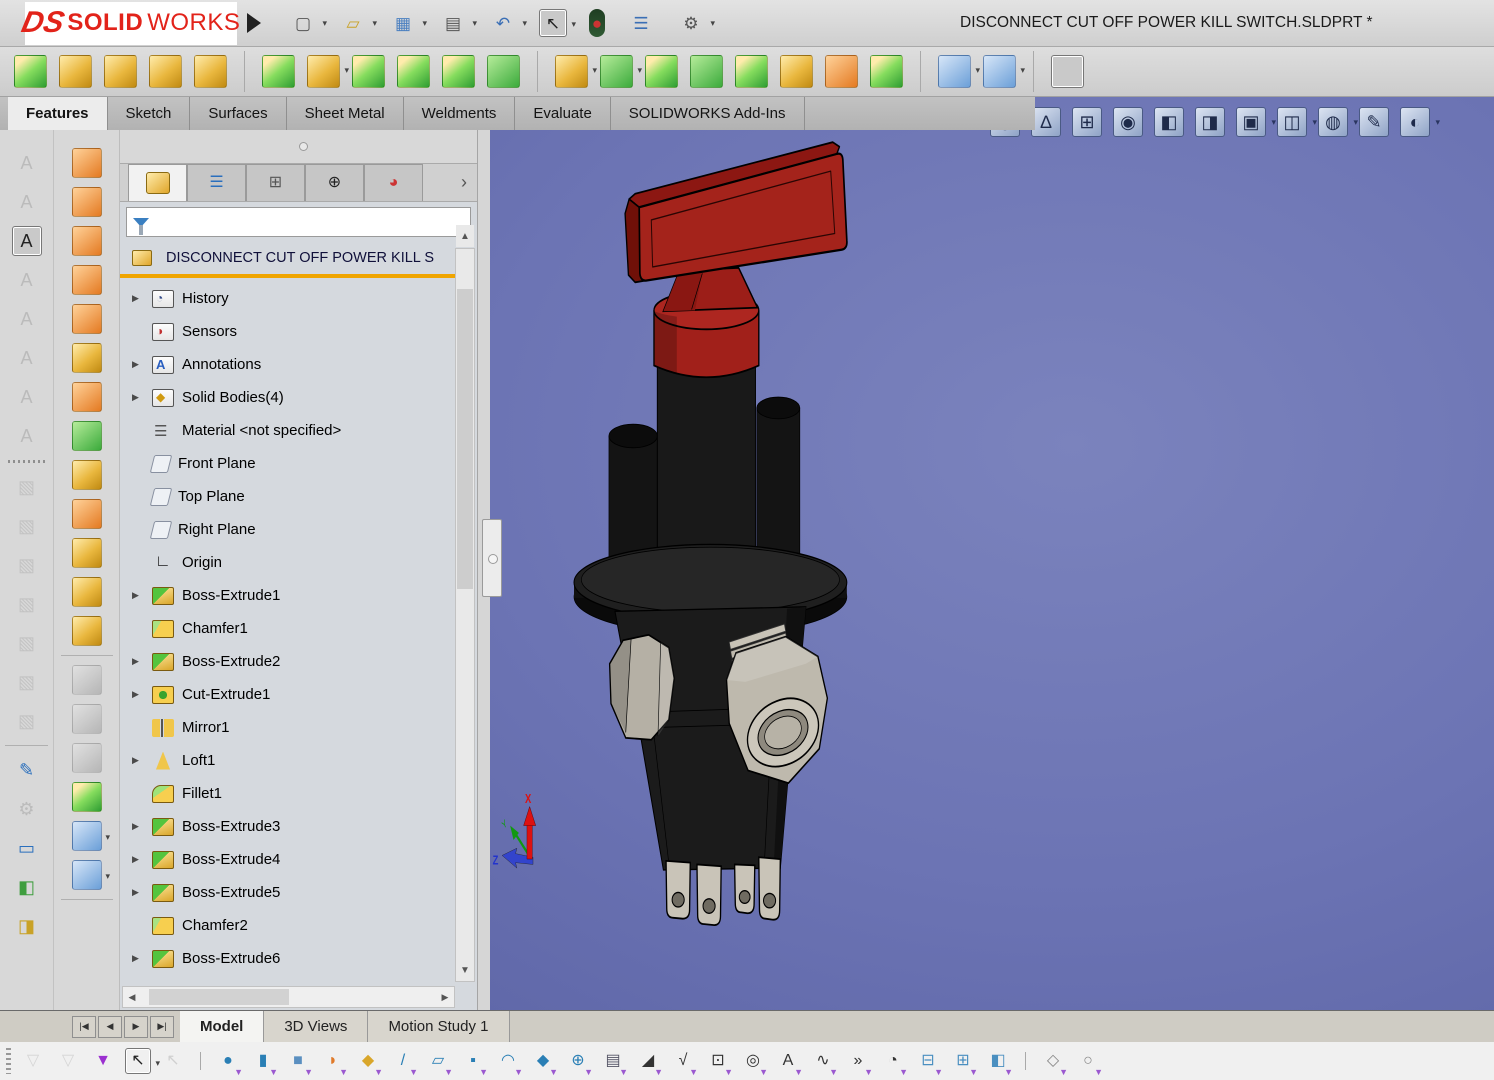 This screenshot has height=1080, width=1494. Describe the element at coordinates (374, 23) in the screenshot. I see `open-document-button-dropdown: ▾` at that location.